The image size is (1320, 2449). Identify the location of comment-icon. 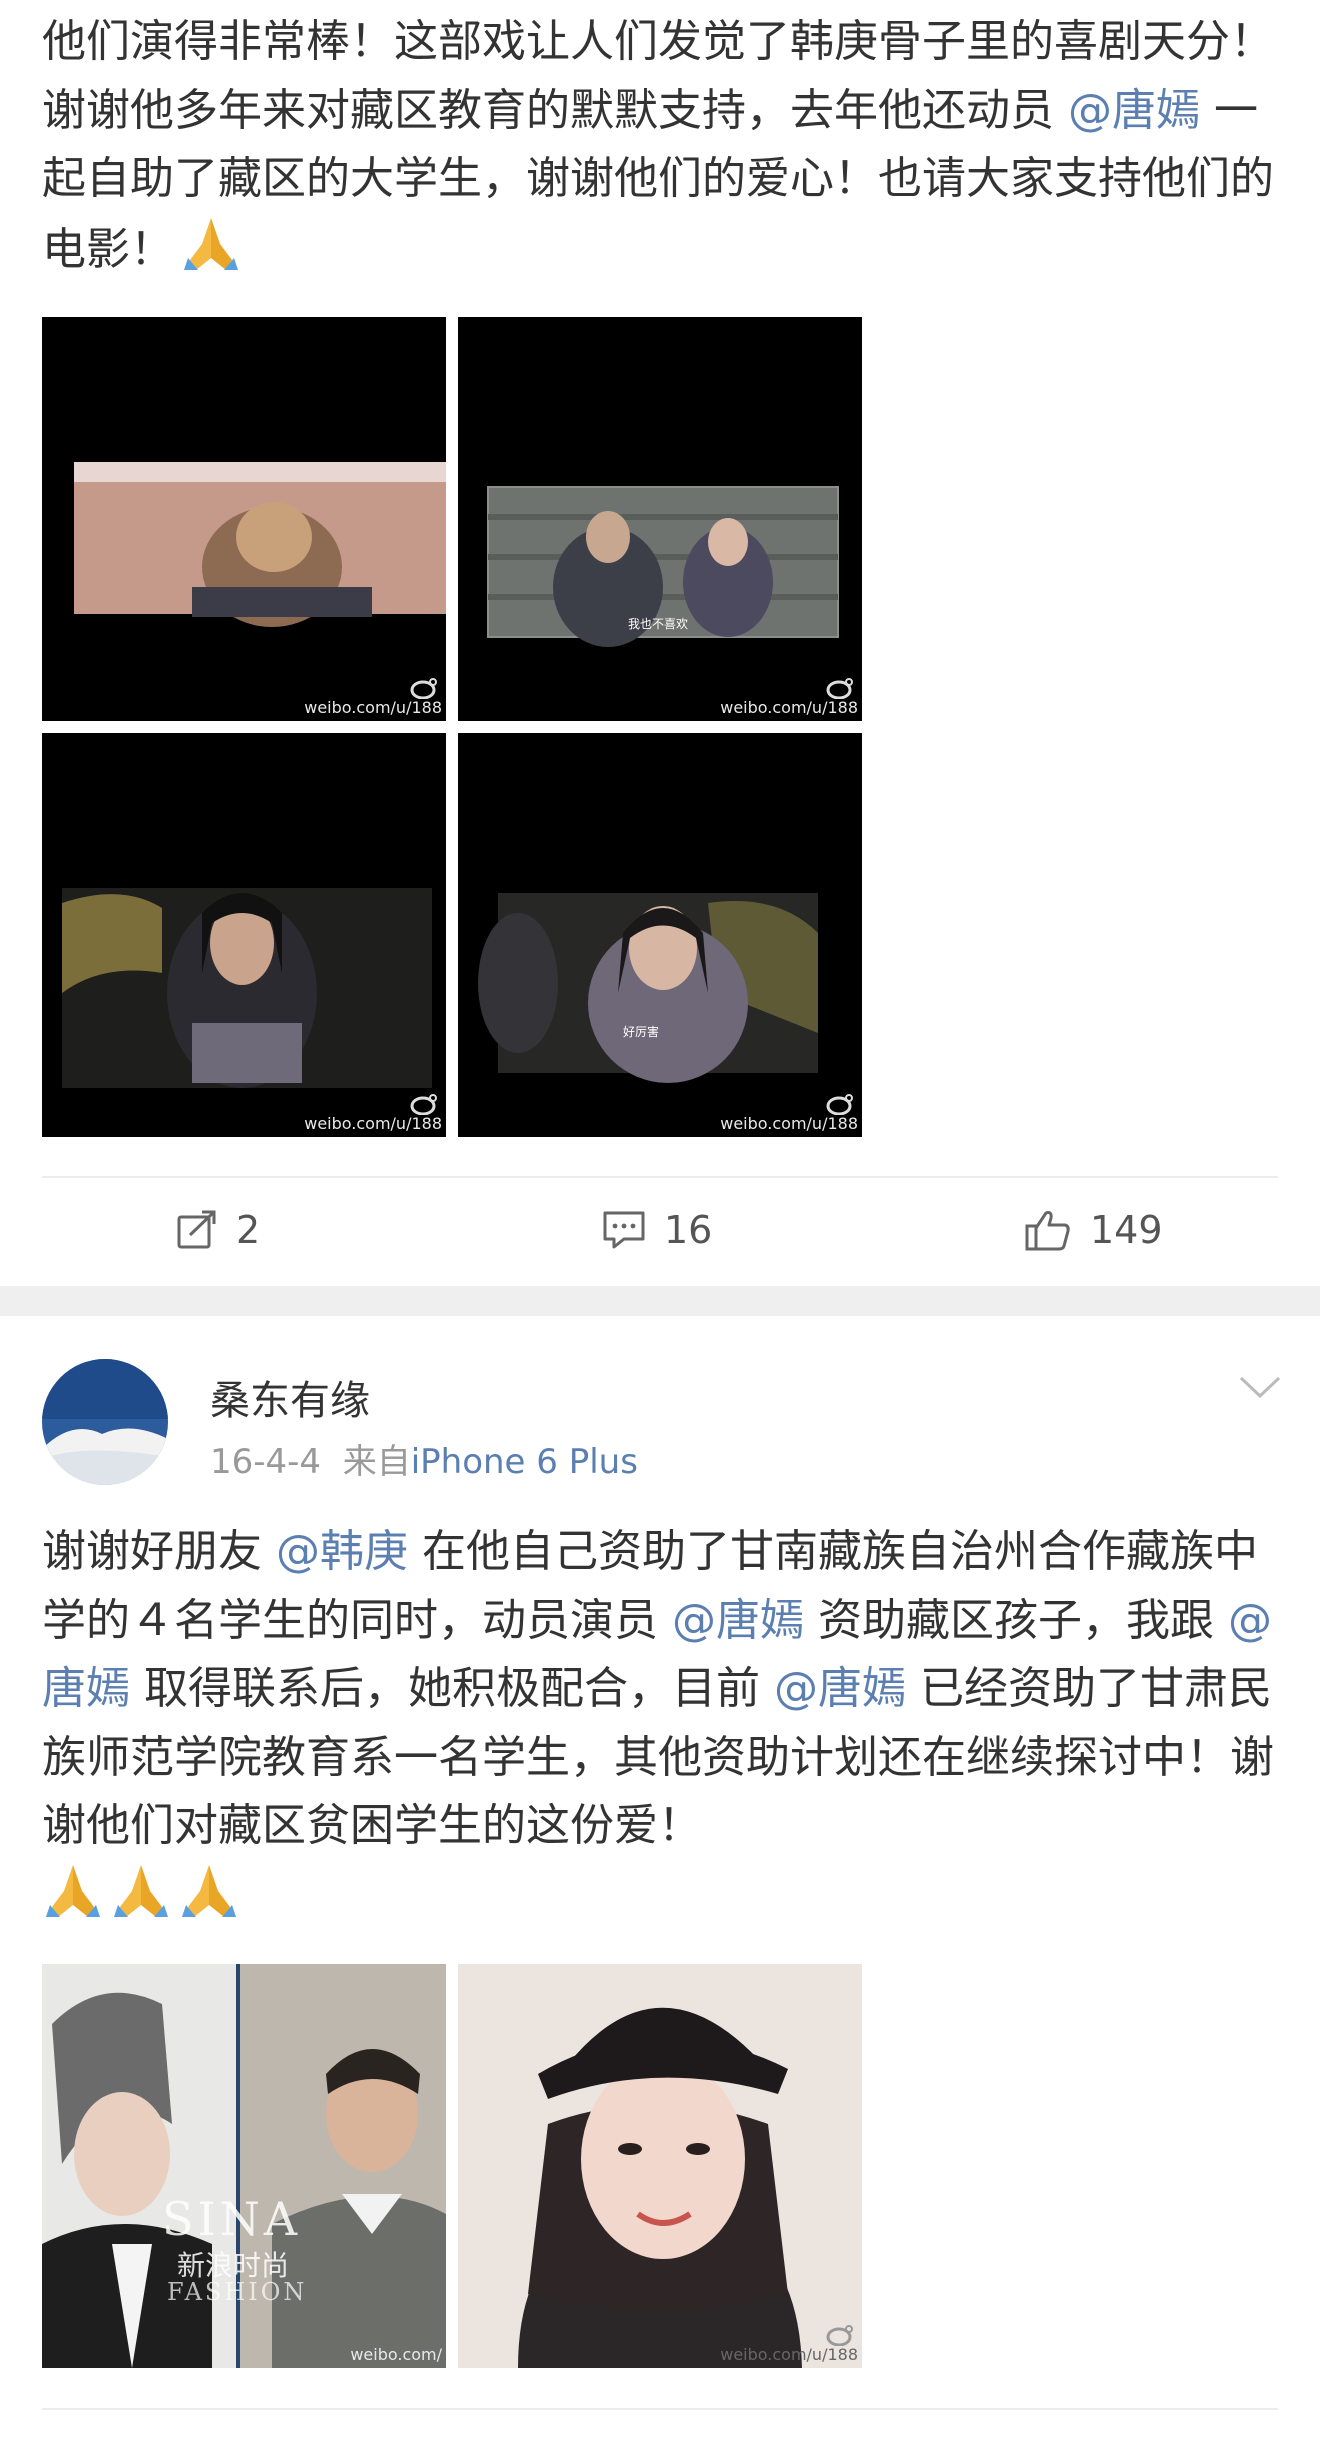
(624, 1230).